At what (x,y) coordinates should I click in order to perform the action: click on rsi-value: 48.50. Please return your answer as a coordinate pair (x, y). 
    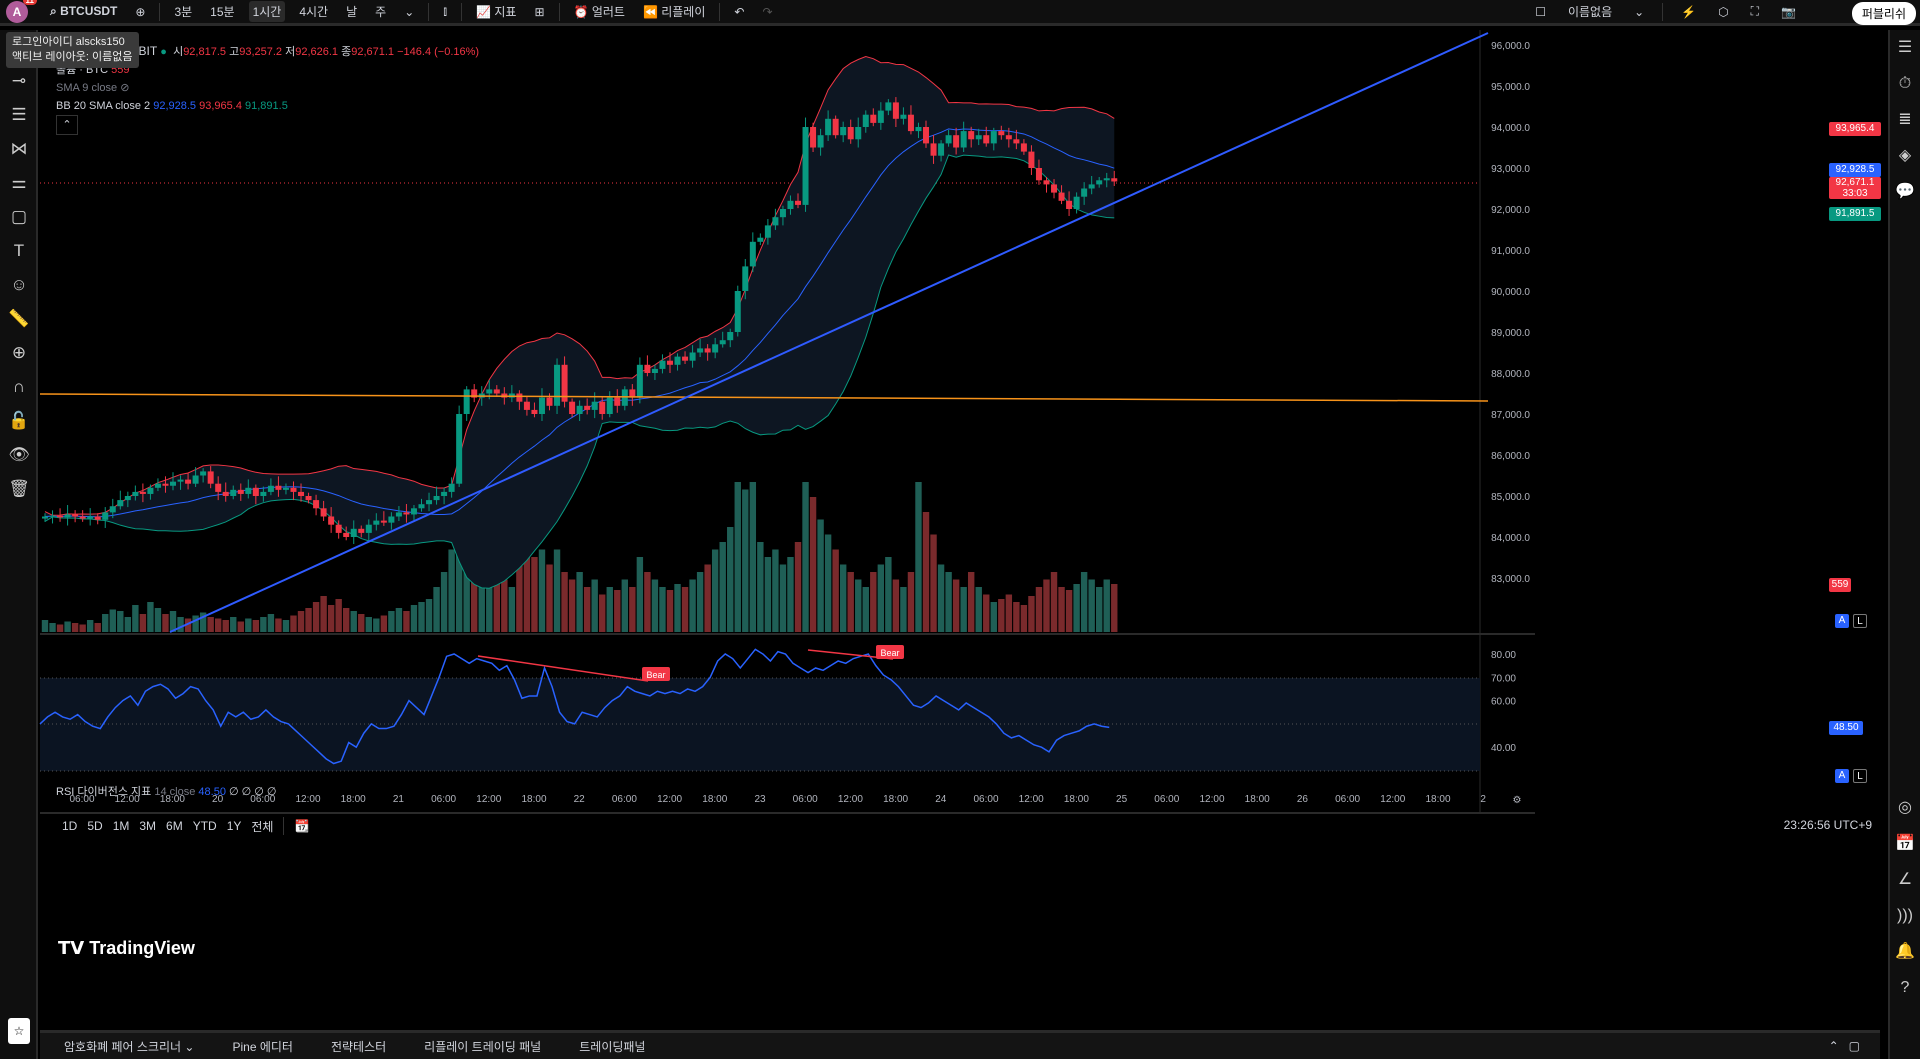
    Looking at the image, I should click on (212, 792).